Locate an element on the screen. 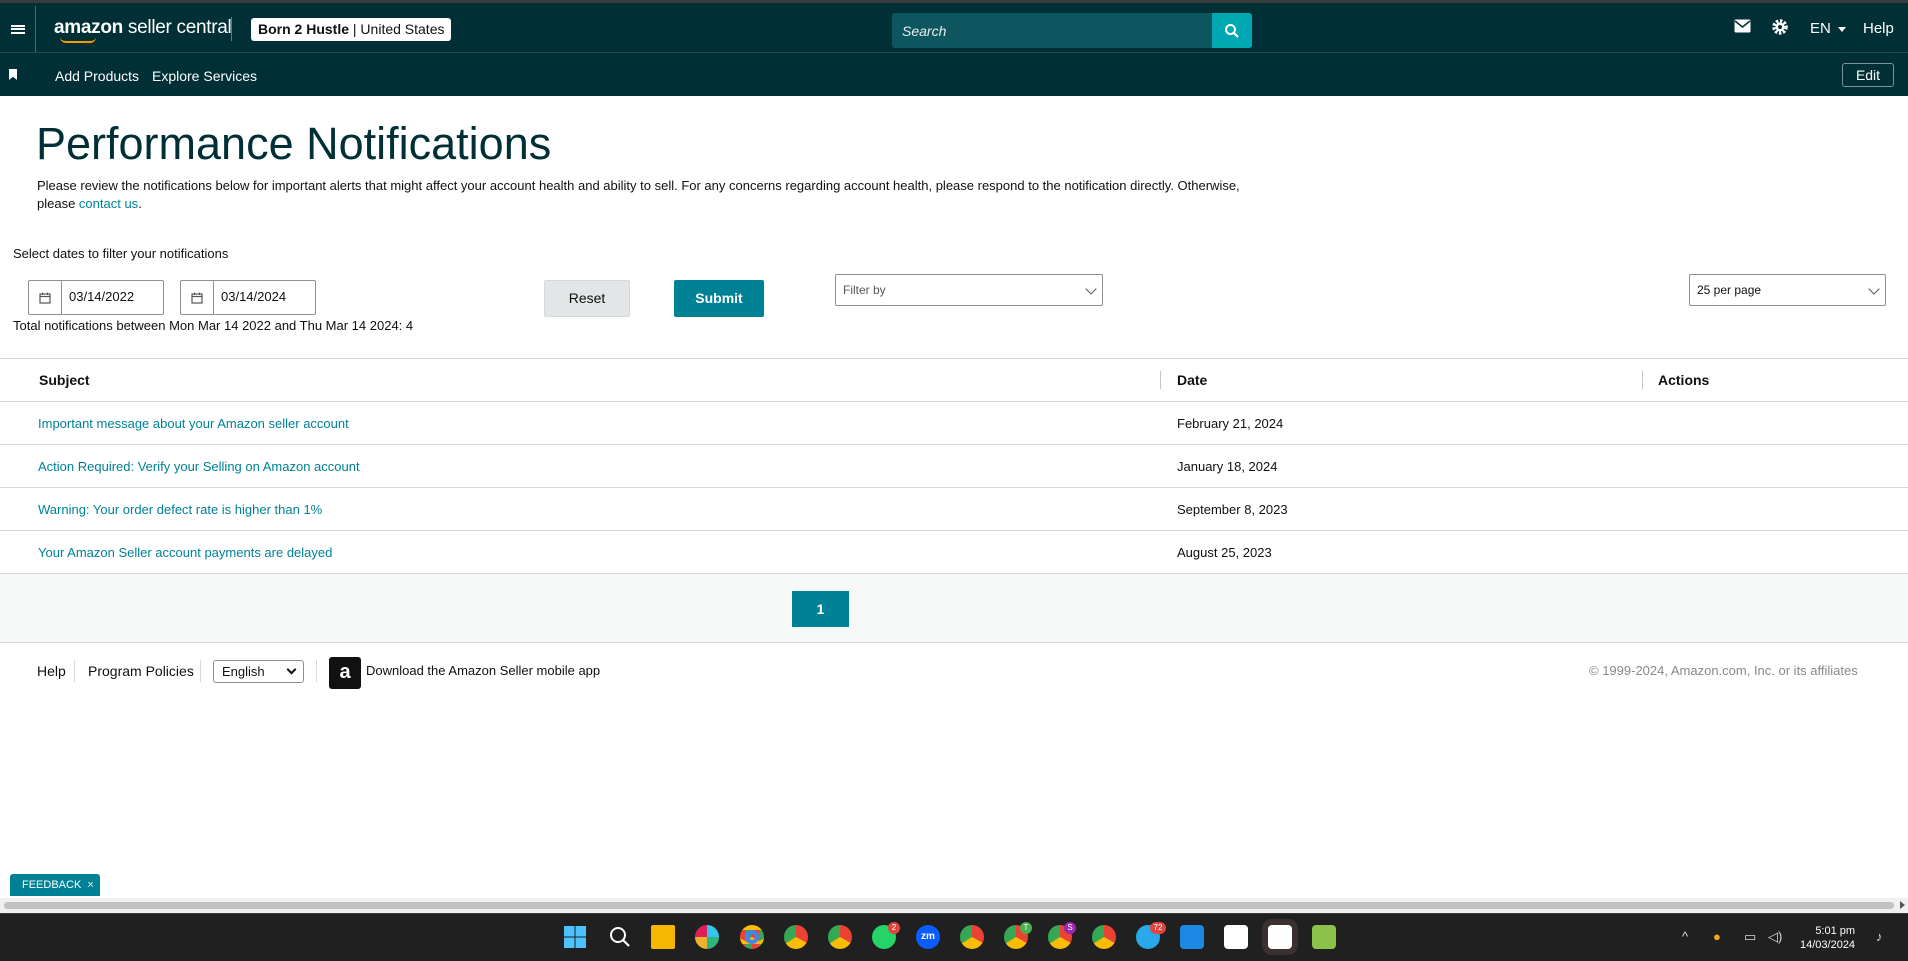 The image size is (1908, 961). mail-icon is located at coordinates (1742, 28).